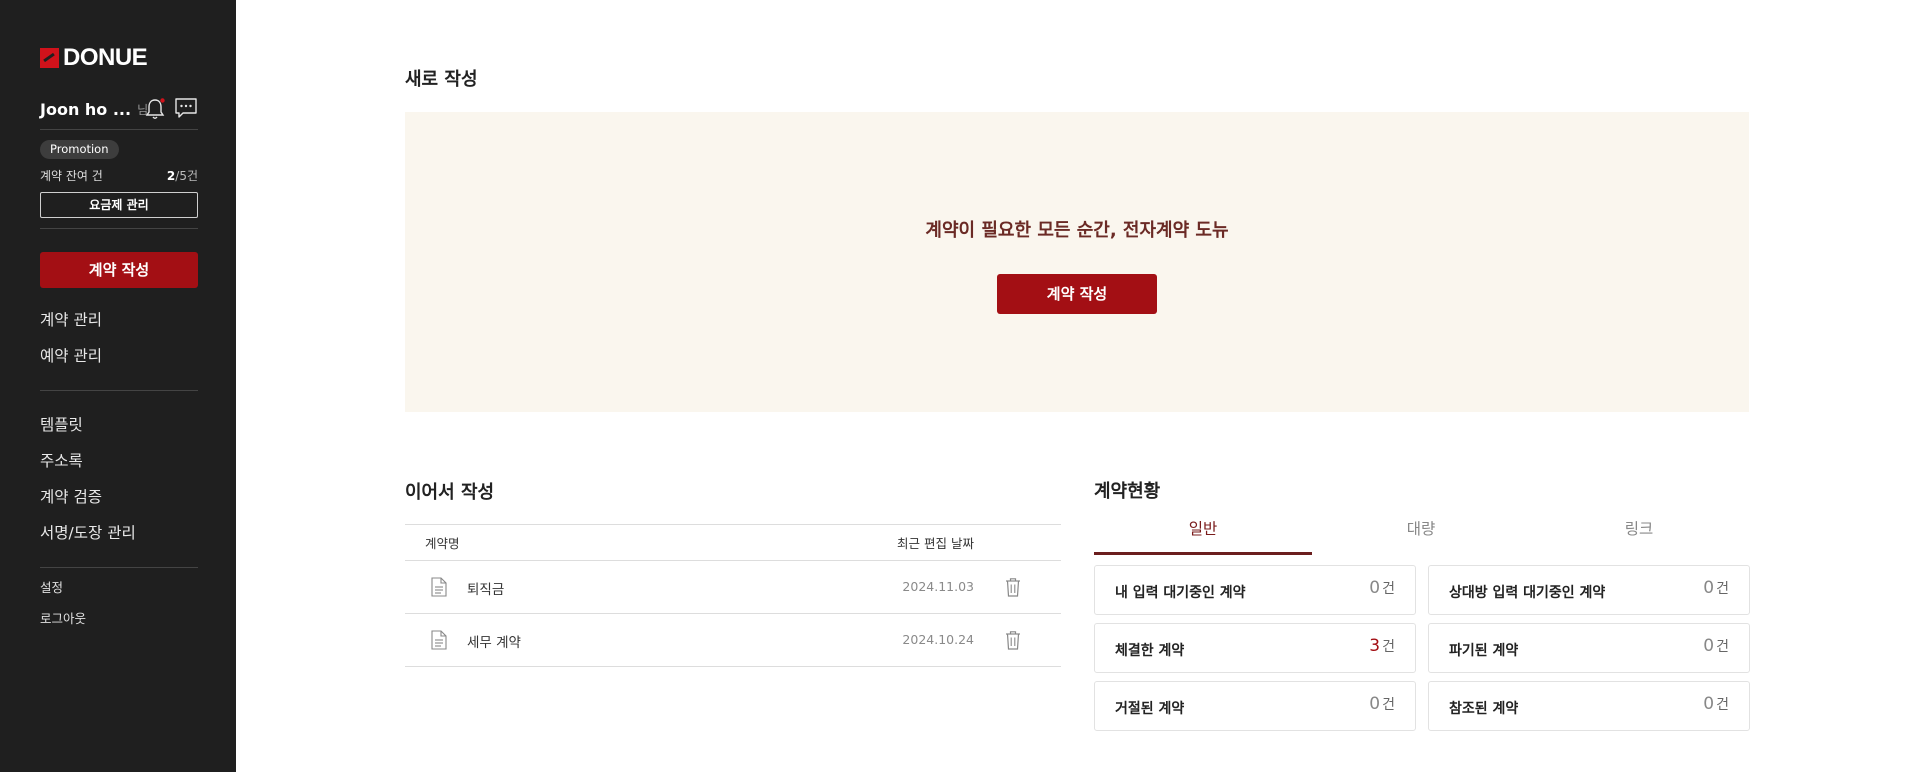 This screenshot has width=1912, height=772. I want to click on status-card-label: 참조된 계약, so click(1484, 709).